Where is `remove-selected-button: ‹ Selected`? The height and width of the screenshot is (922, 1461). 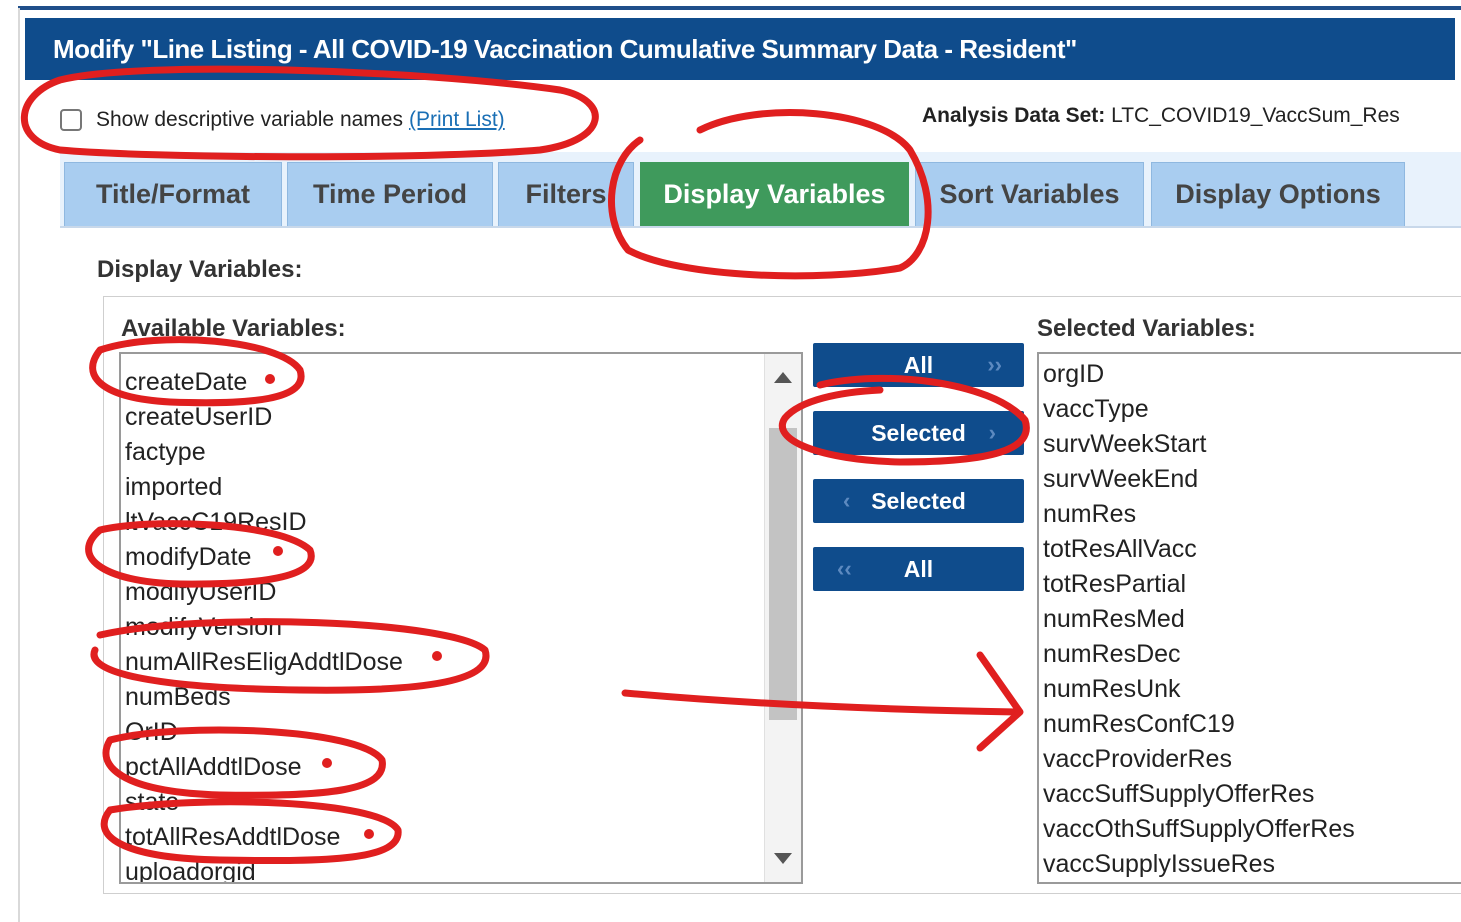 remove-selected-button: ‹ Selected is located at coordinates (918, 501).